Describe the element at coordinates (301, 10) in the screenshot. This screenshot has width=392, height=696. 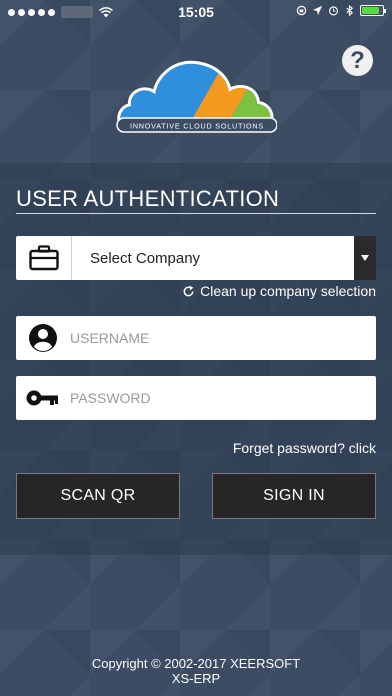
I see `rotation-lock-icon` at that location.